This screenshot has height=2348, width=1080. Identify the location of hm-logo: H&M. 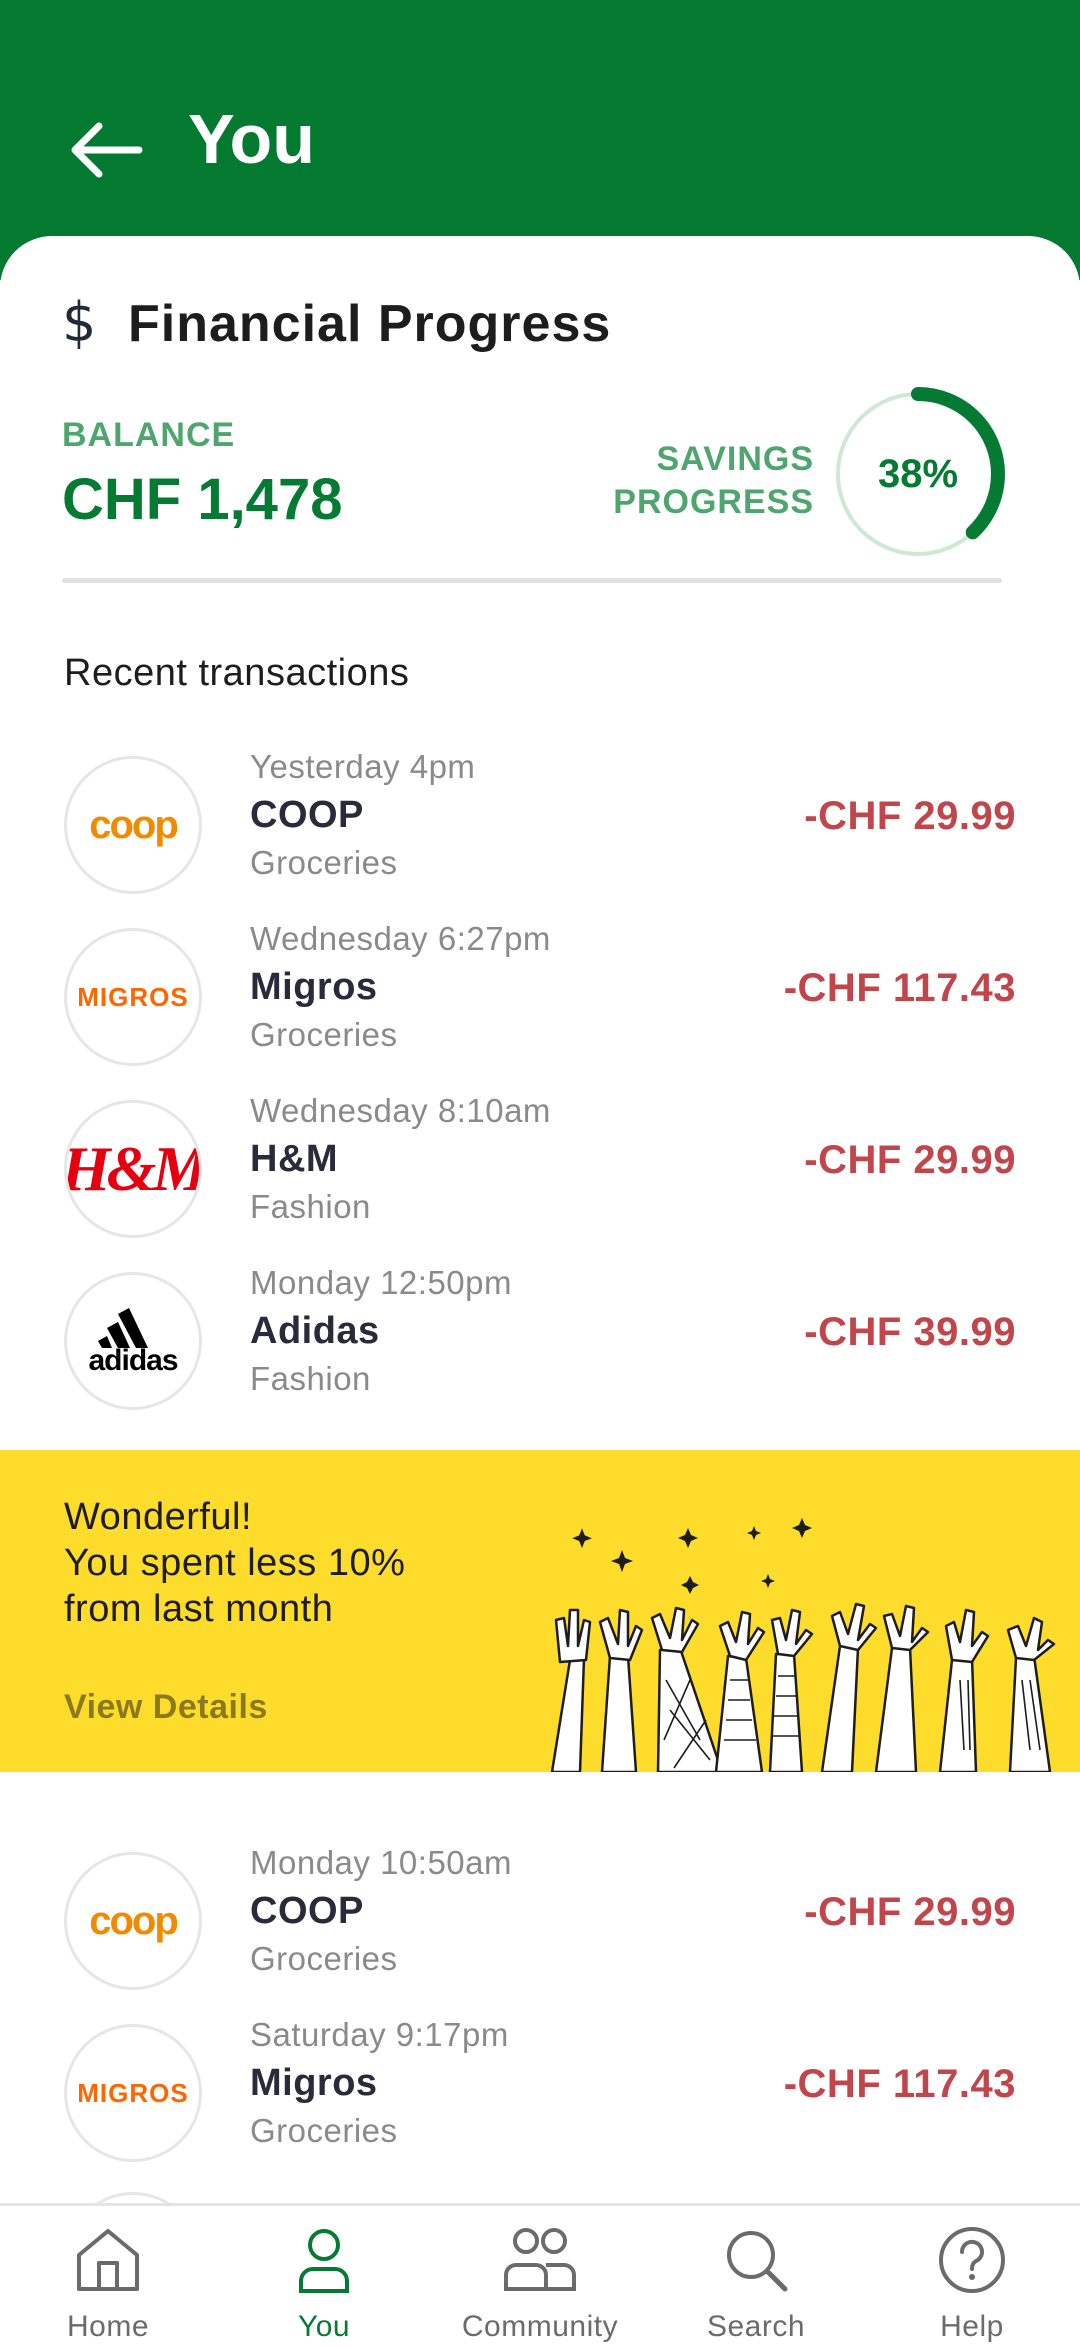
(133, 1169).